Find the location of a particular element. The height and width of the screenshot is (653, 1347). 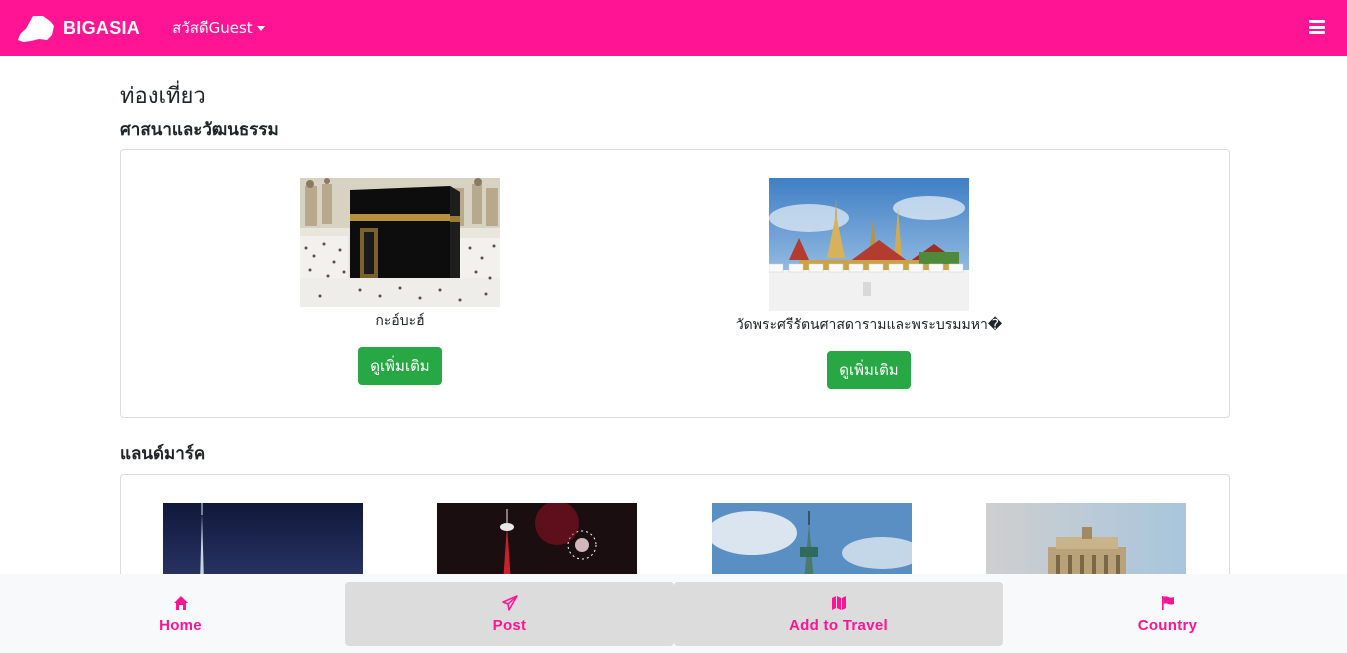

bottom-navigation: Home Post Add to Travel Country is located at coordinates (673, 613).